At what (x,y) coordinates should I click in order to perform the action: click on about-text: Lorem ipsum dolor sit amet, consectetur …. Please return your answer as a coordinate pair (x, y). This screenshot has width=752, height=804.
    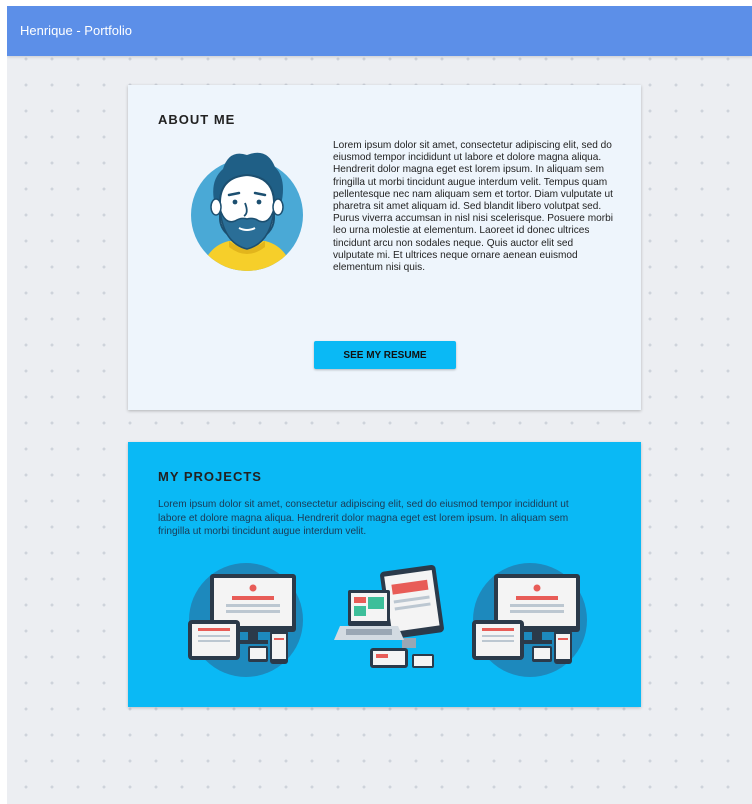
    Looking at the image, I should click on (386, 219).